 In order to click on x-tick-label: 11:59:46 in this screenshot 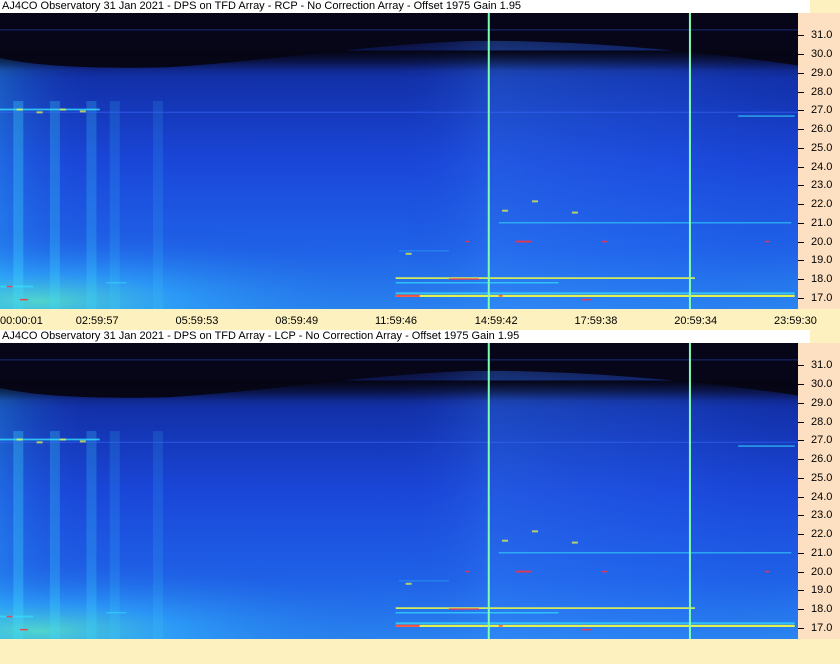, I will do `click(396, 321)`.